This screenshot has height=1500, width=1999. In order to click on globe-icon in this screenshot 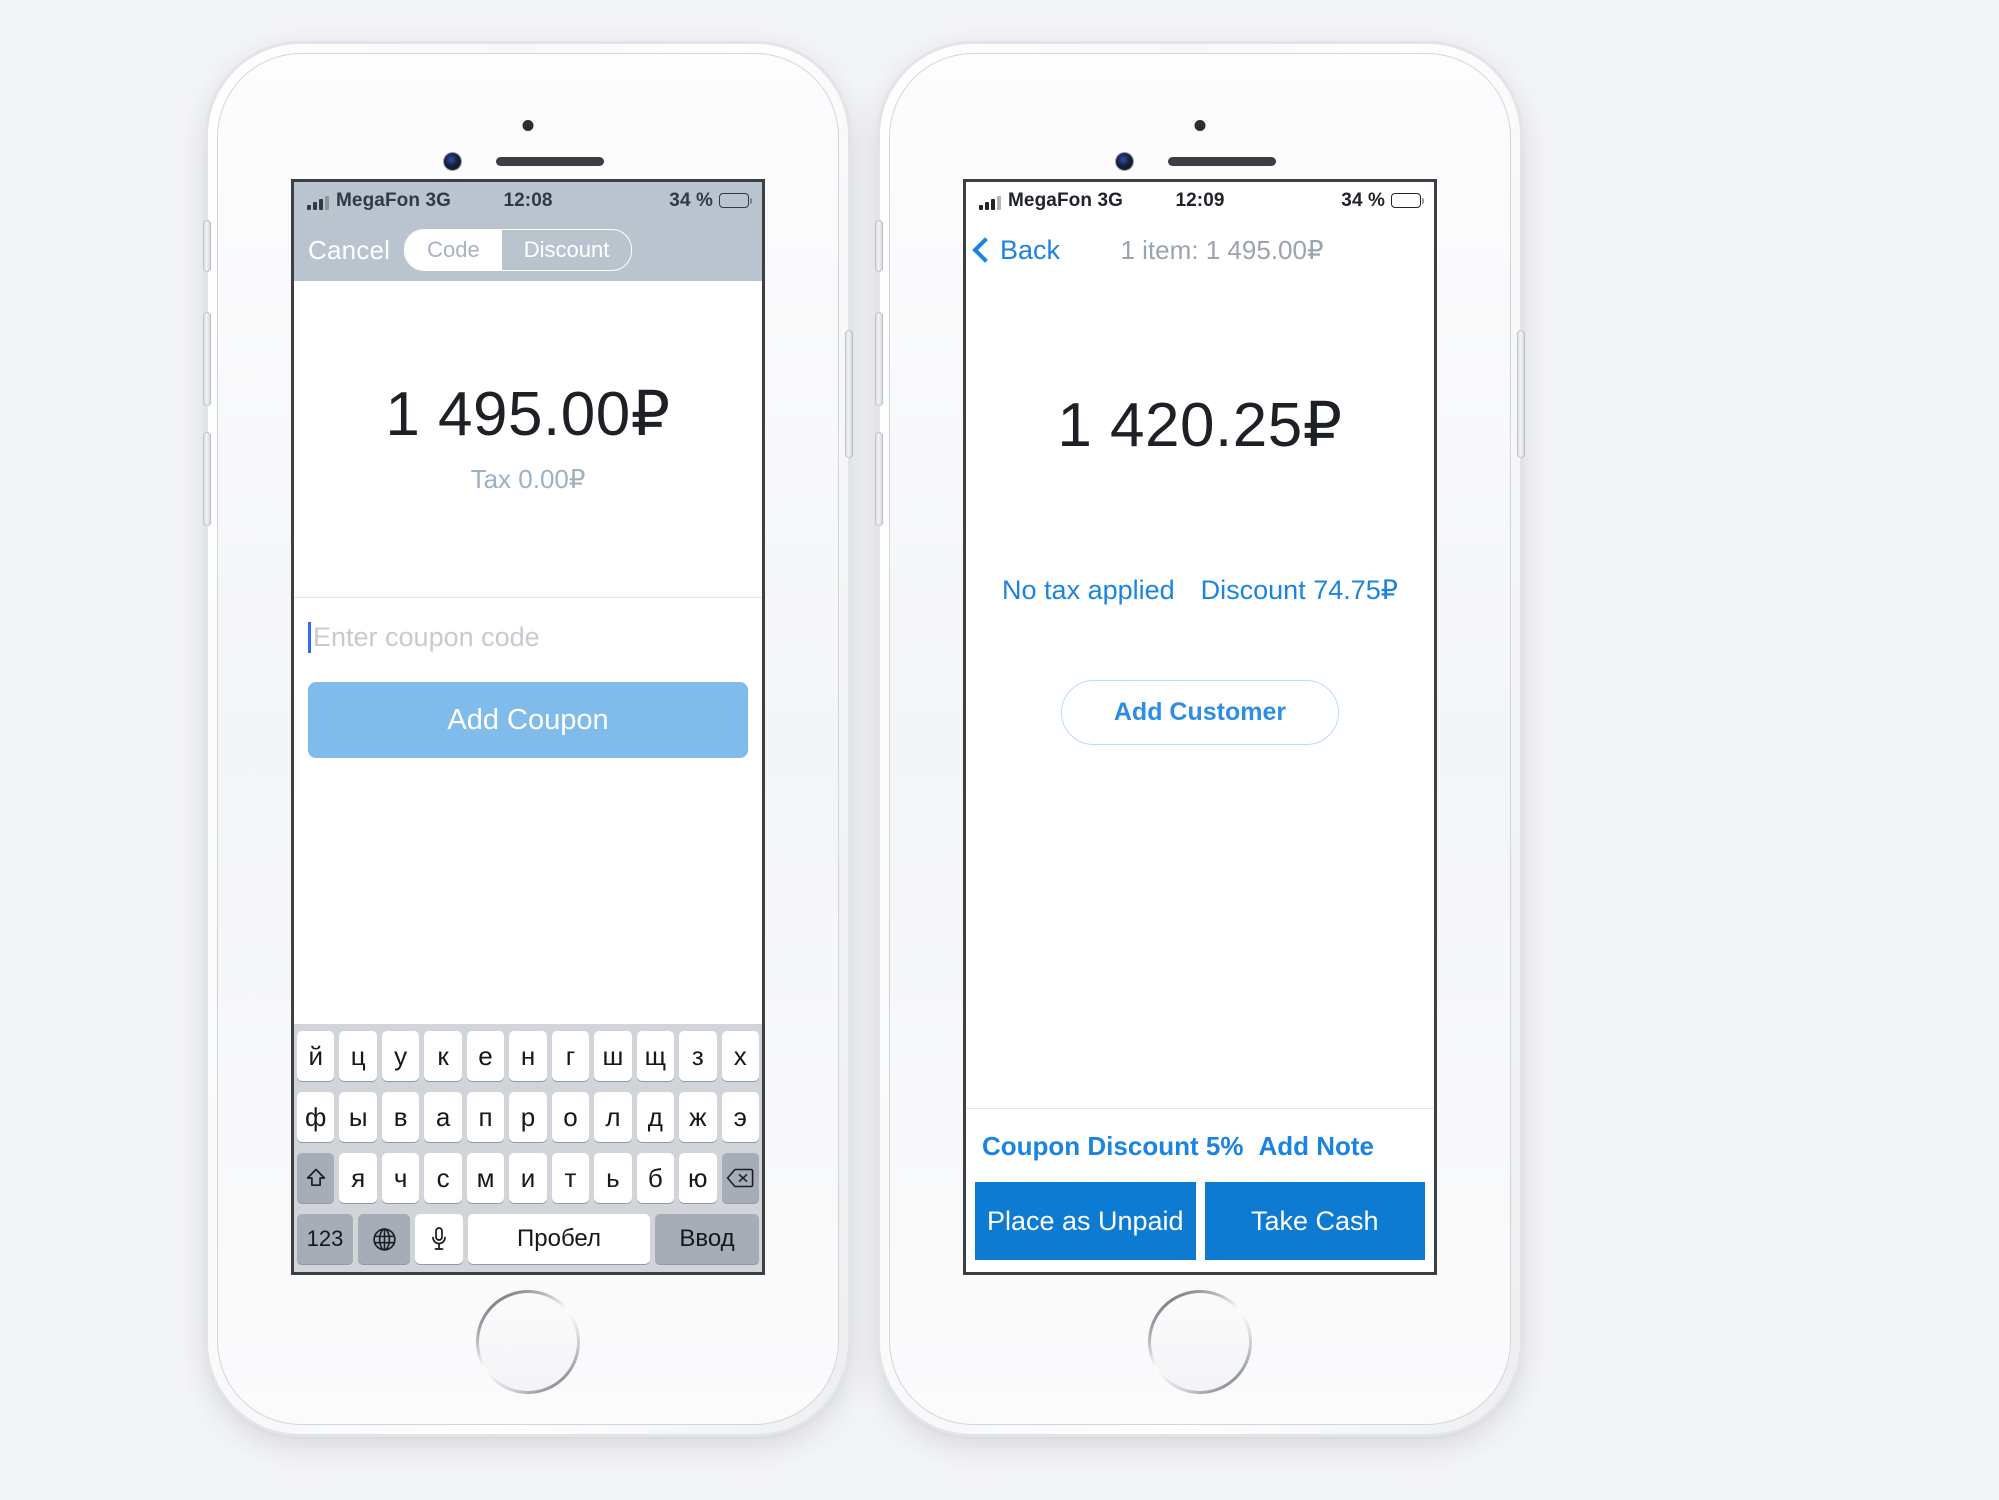, I will do `click(384, 1239)`.